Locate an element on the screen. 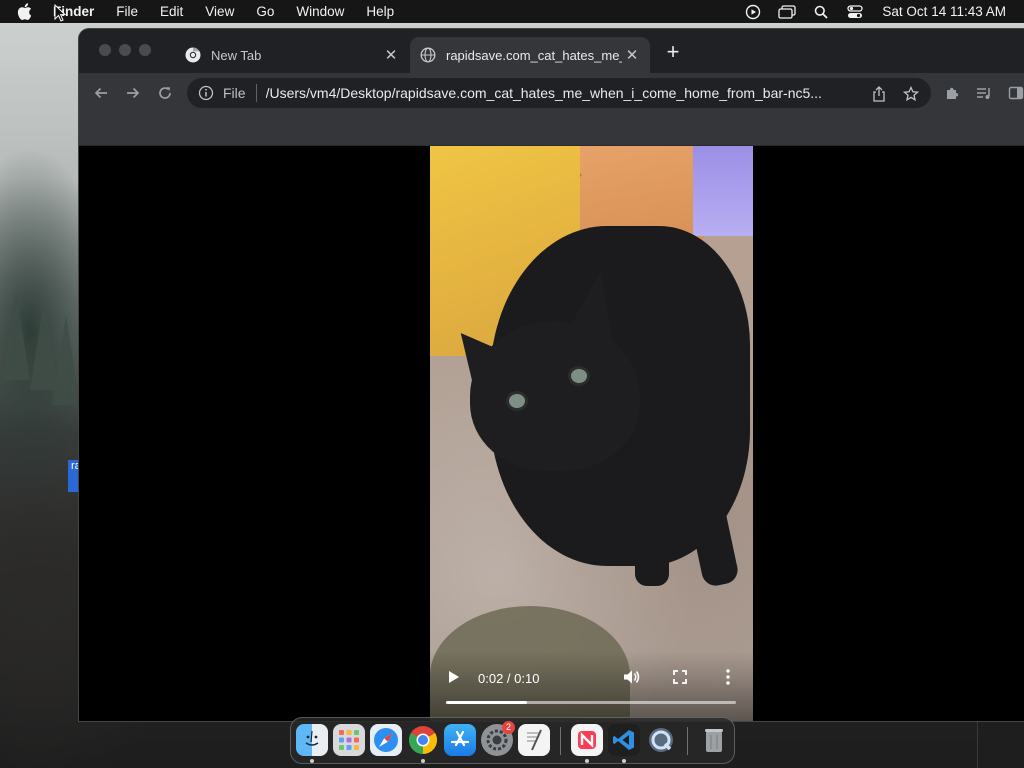 The image size is (1024, 768). video-progress-fill is located at coordinates (487, 702).